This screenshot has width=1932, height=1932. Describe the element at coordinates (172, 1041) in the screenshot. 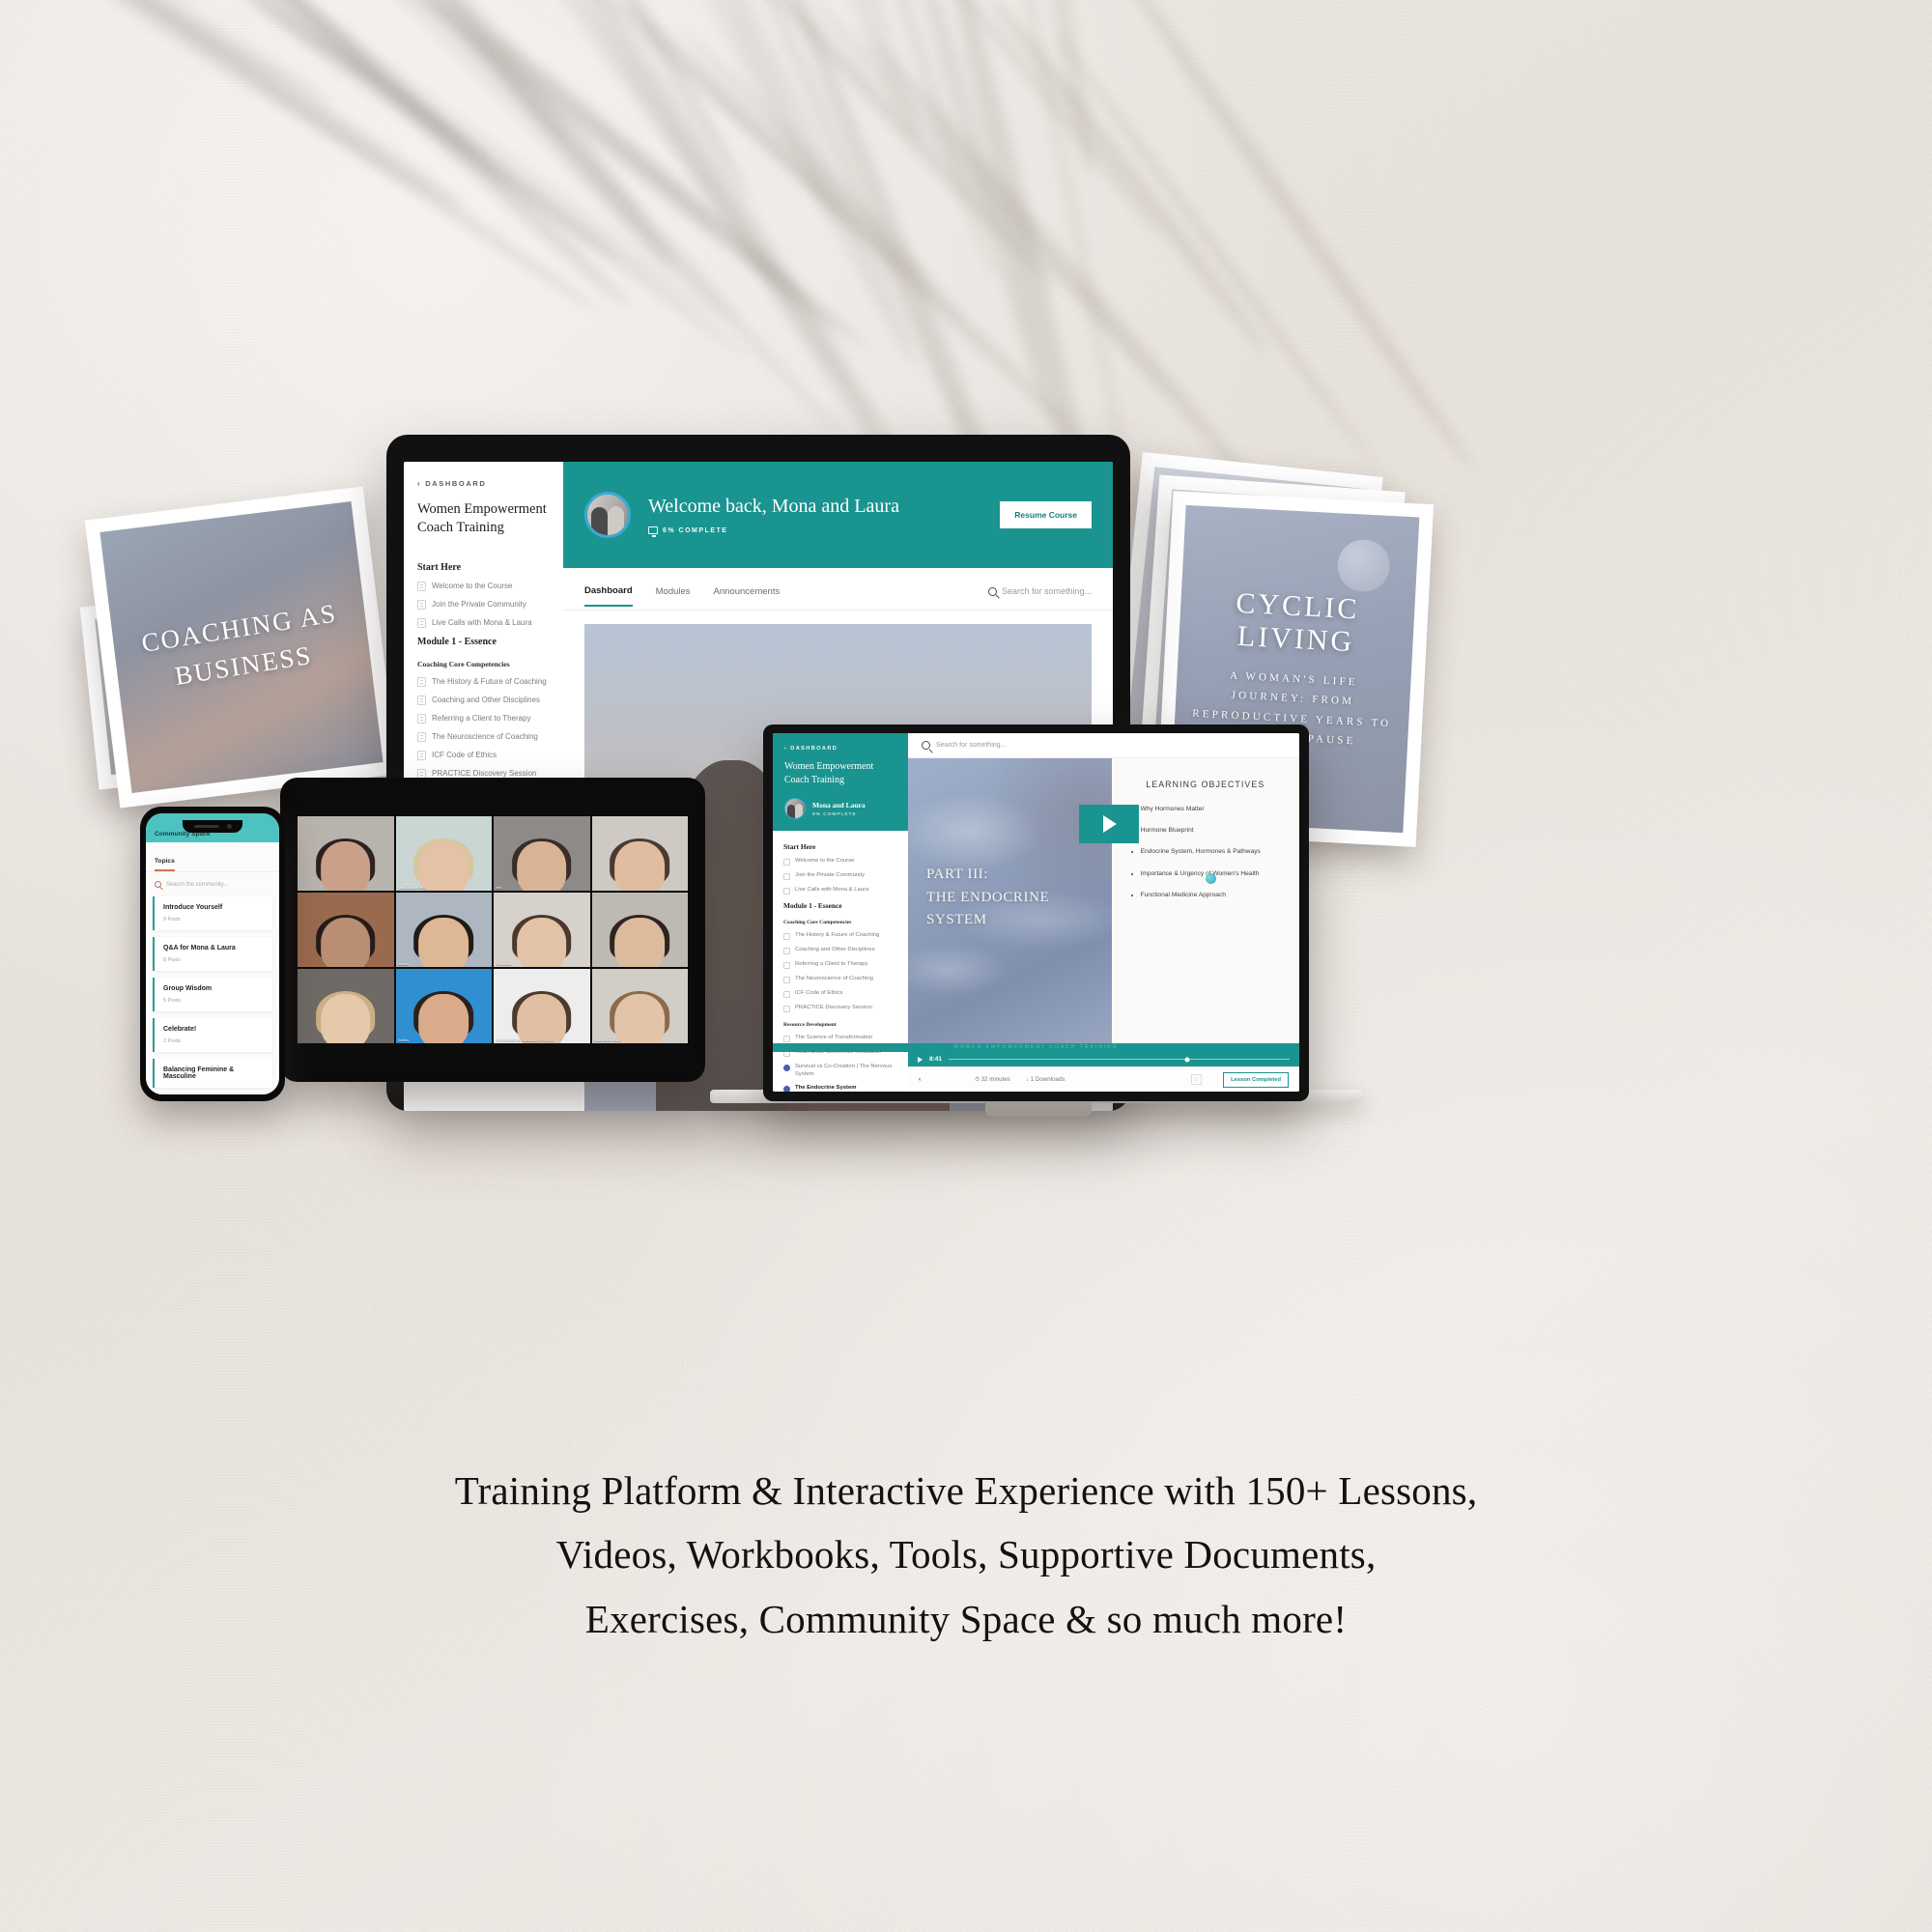

I see `topic-post-count: 2 Posts` at that location.